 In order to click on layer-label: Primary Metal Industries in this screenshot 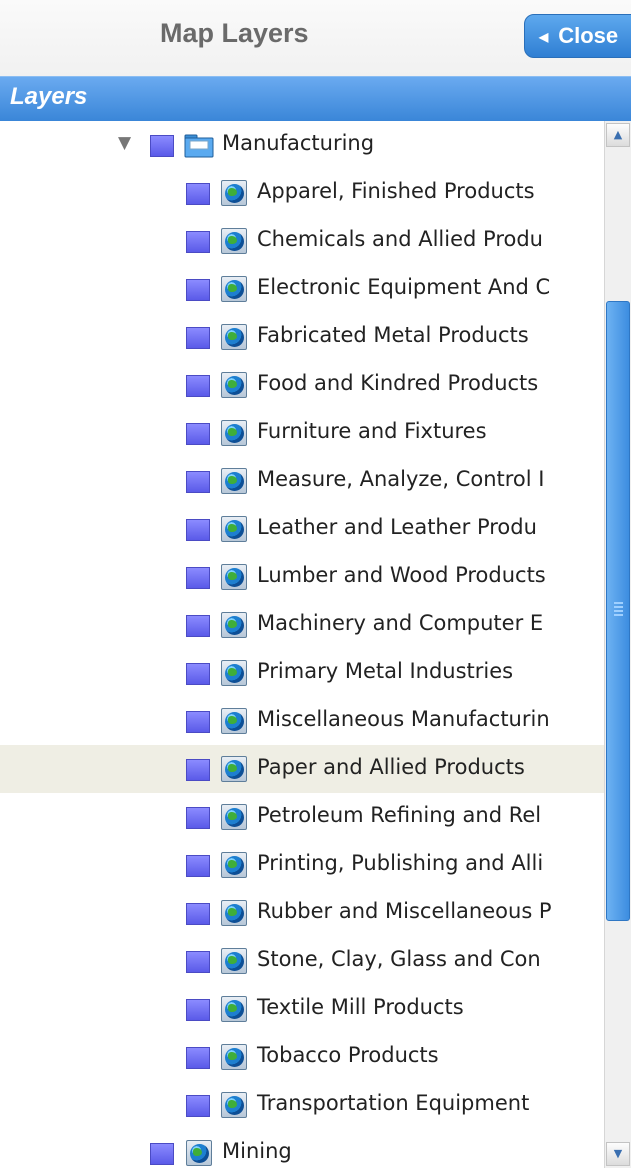, I will do `click(385, 671)`.